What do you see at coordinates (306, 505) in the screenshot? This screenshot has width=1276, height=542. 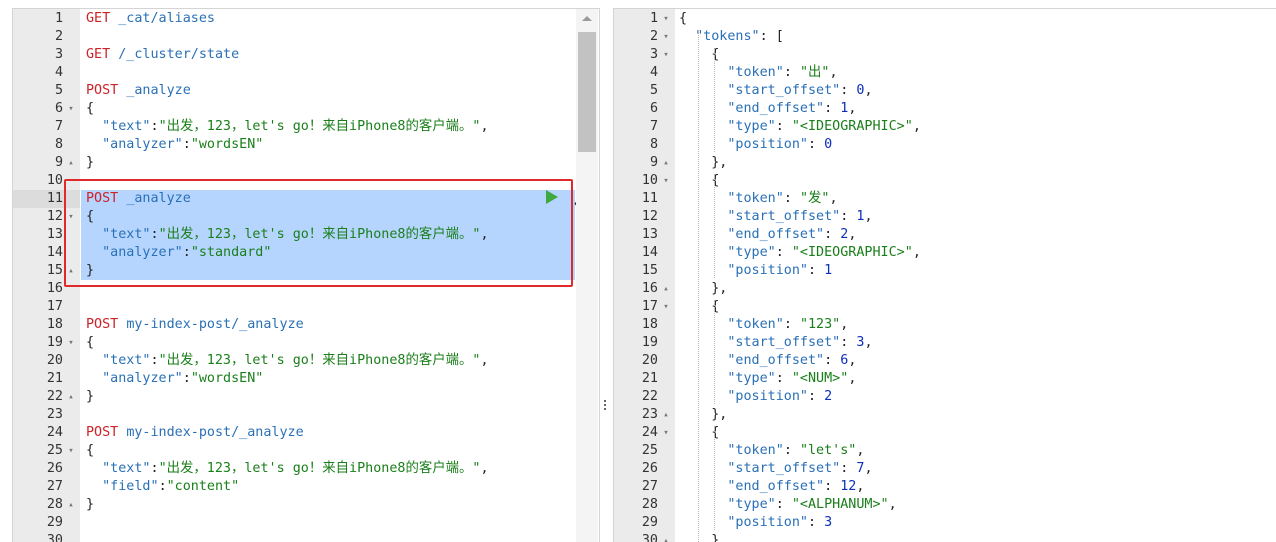 I see `code-line: 28 ▴}` at bounding box center [306, 505].